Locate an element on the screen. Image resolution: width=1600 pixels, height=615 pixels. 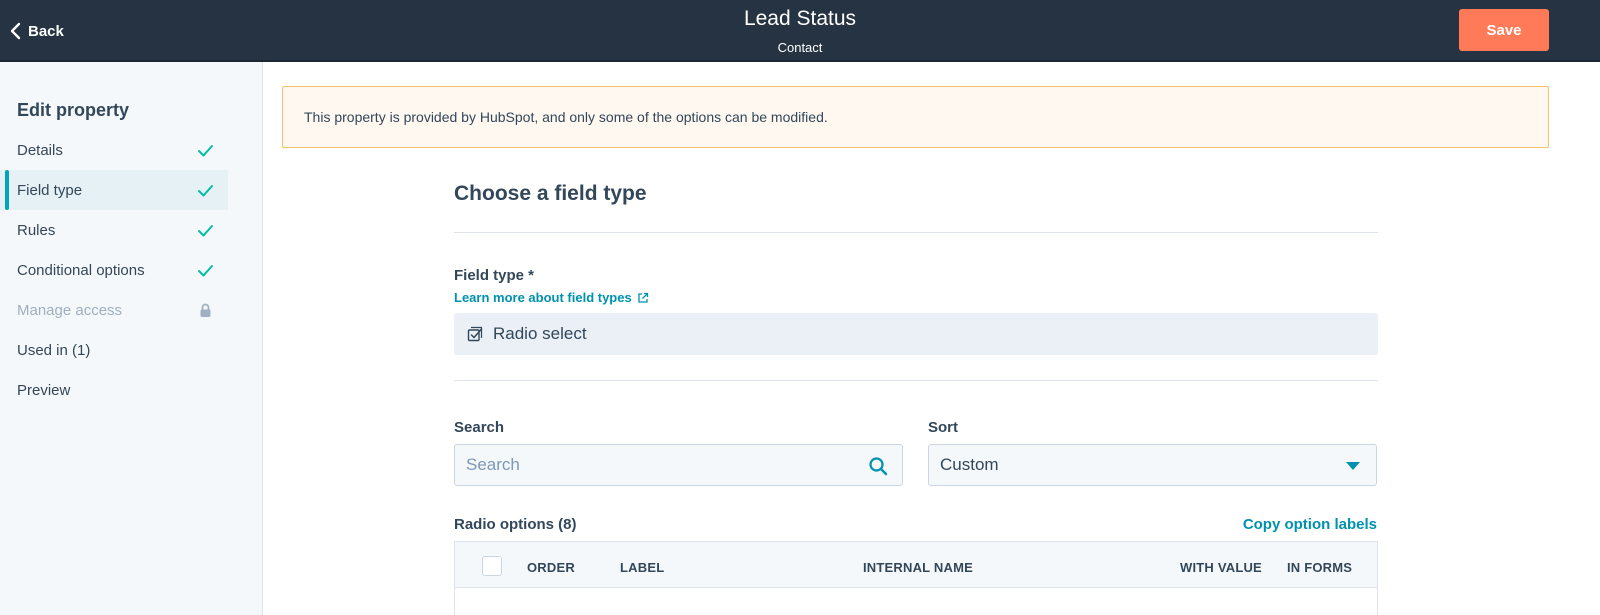
sidebar-item-details: Details is located at coordinates (114, 150).